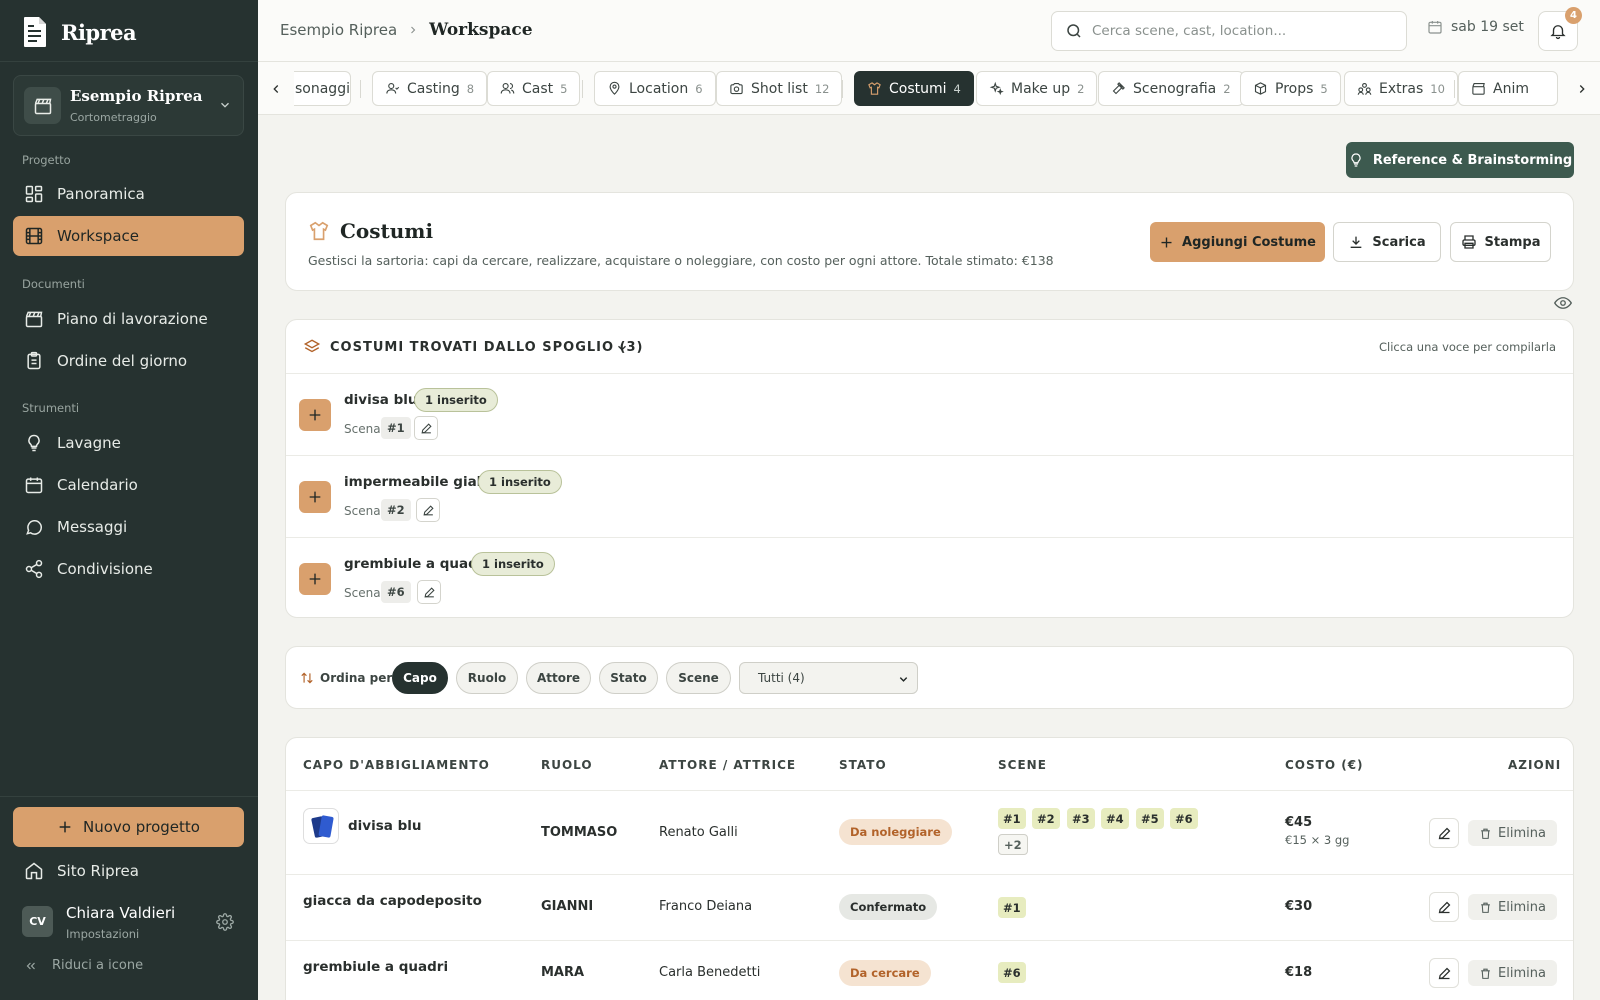  What do you see at coordinates (89, 443) in the screenshot?
I see `sidebar-item-label: Lavagne` at bounding box center [89, 443].